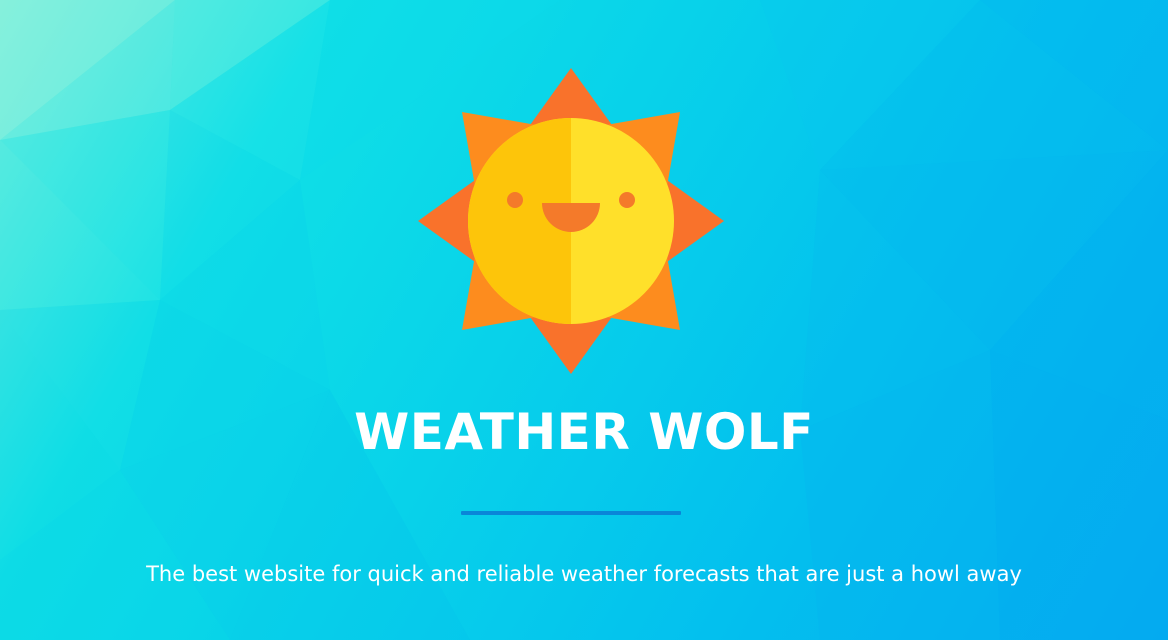 This screenshot has width=1168, height=640. I want to click on right-eye, so click(627, 200).